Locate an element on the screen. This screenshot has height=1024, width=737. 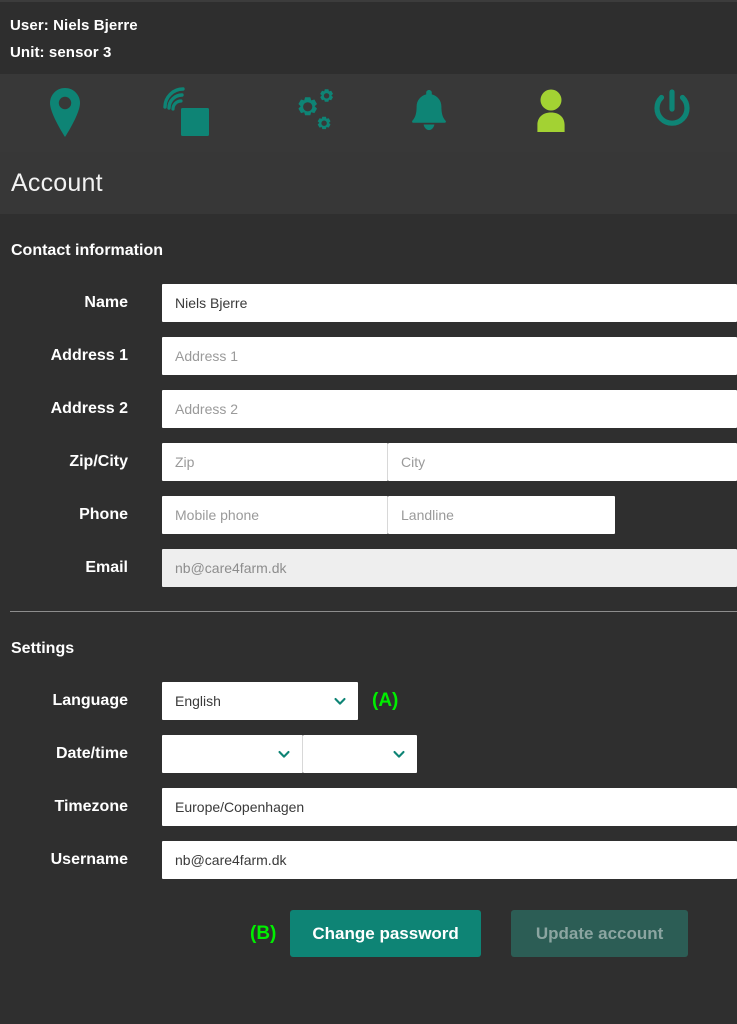
city-input is located at coordinates (562, 461).